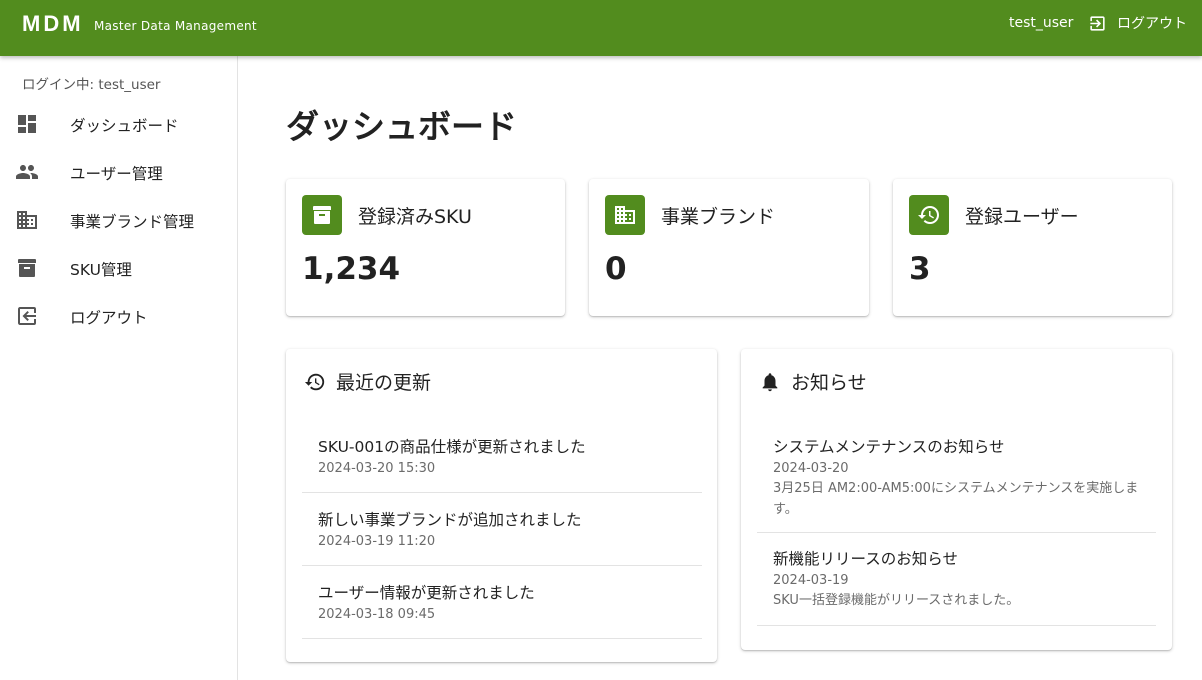  Describe the element at coordinates (616, 269) in the screenshot. I see `stat-value: 0` at that location.